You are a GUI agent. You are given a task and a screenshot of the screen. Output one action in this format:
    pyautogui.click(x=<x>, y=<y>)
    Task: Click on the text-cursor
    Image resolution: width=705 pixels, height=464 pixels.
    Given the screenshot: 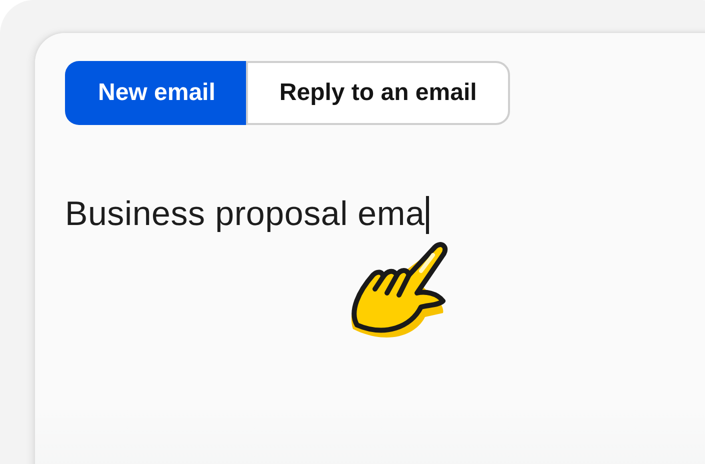 What is the action you would take?
    pyautogui.click(x=427, y=215)
    